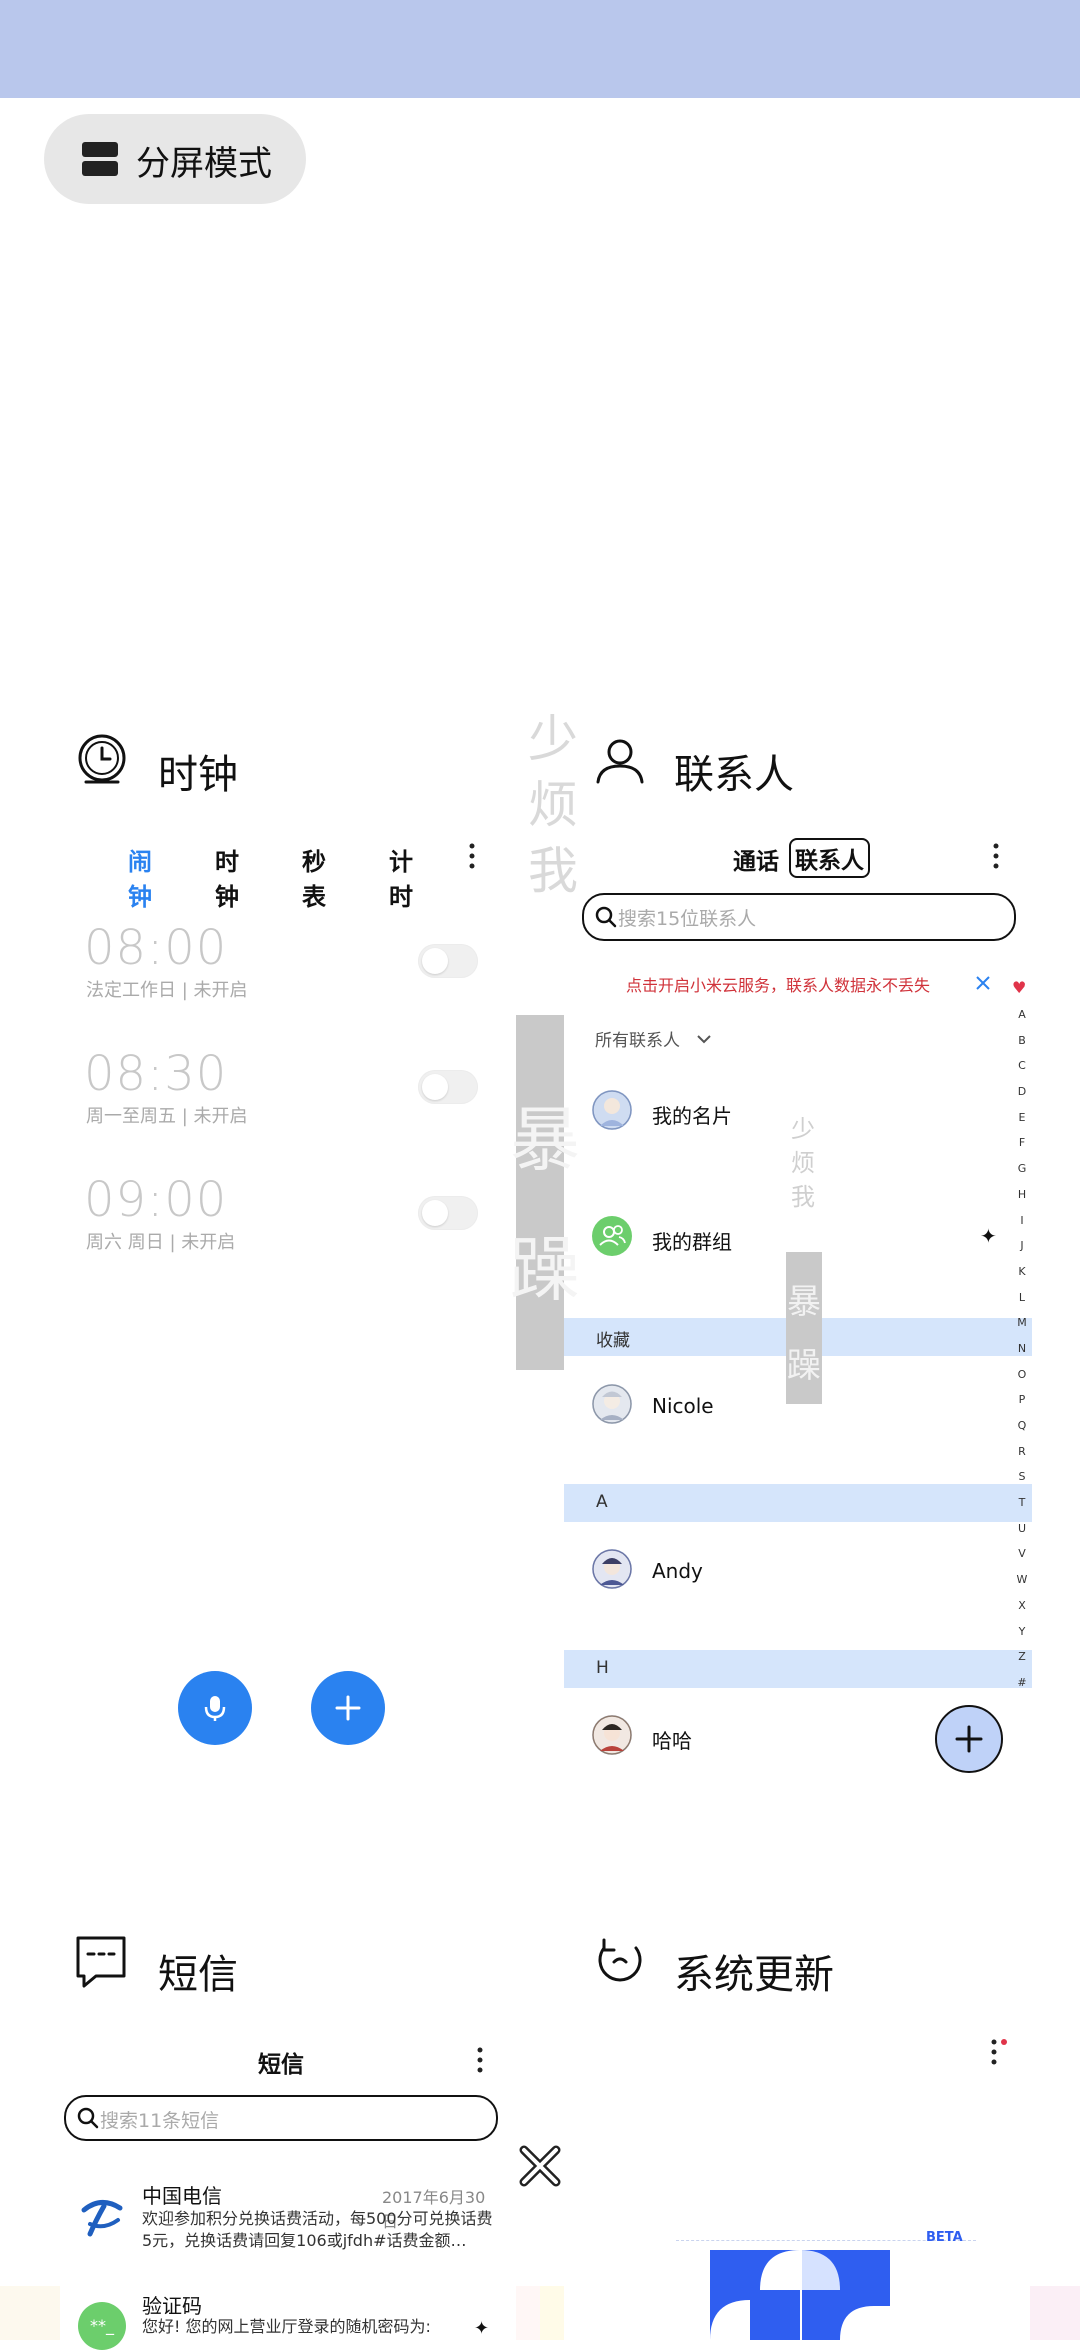 This screenshot has height=2350, width=1080. I want to click on split-screen-button: 分屏模式, so click(175, 159).